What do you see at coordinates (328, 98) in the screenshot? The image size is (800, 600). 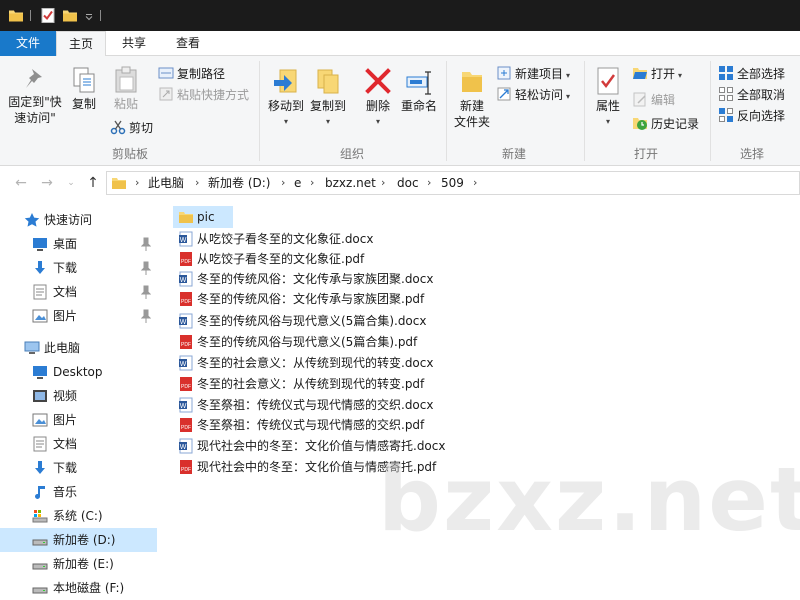 I see `copy-to-button: 复制到 ▾` at bounding box center [328, 98].